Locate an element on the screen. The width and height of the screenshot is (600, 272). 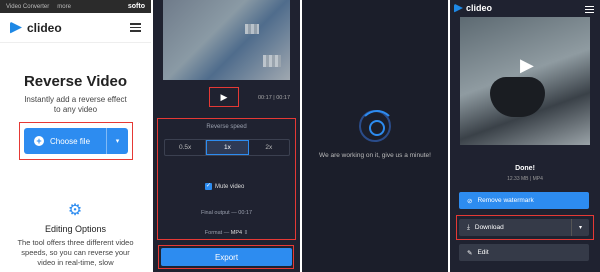
loading-spinner-icon is located at coordinates (377, 126).